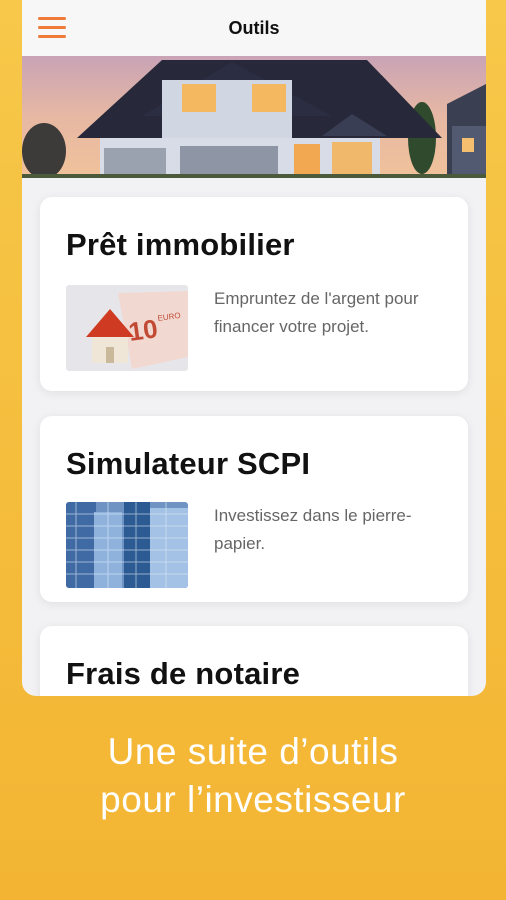 The width and height of the screenshot is (506, 900). Describe the element at coordinates (253, 751) in the screenshot. I see `tagline-line-1: Une suite d’outils` at that location.